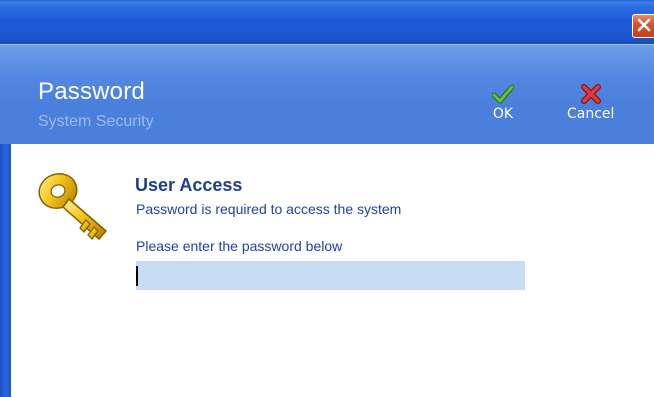  I want to click on cancel-button: Cancel, so click(590, 102).